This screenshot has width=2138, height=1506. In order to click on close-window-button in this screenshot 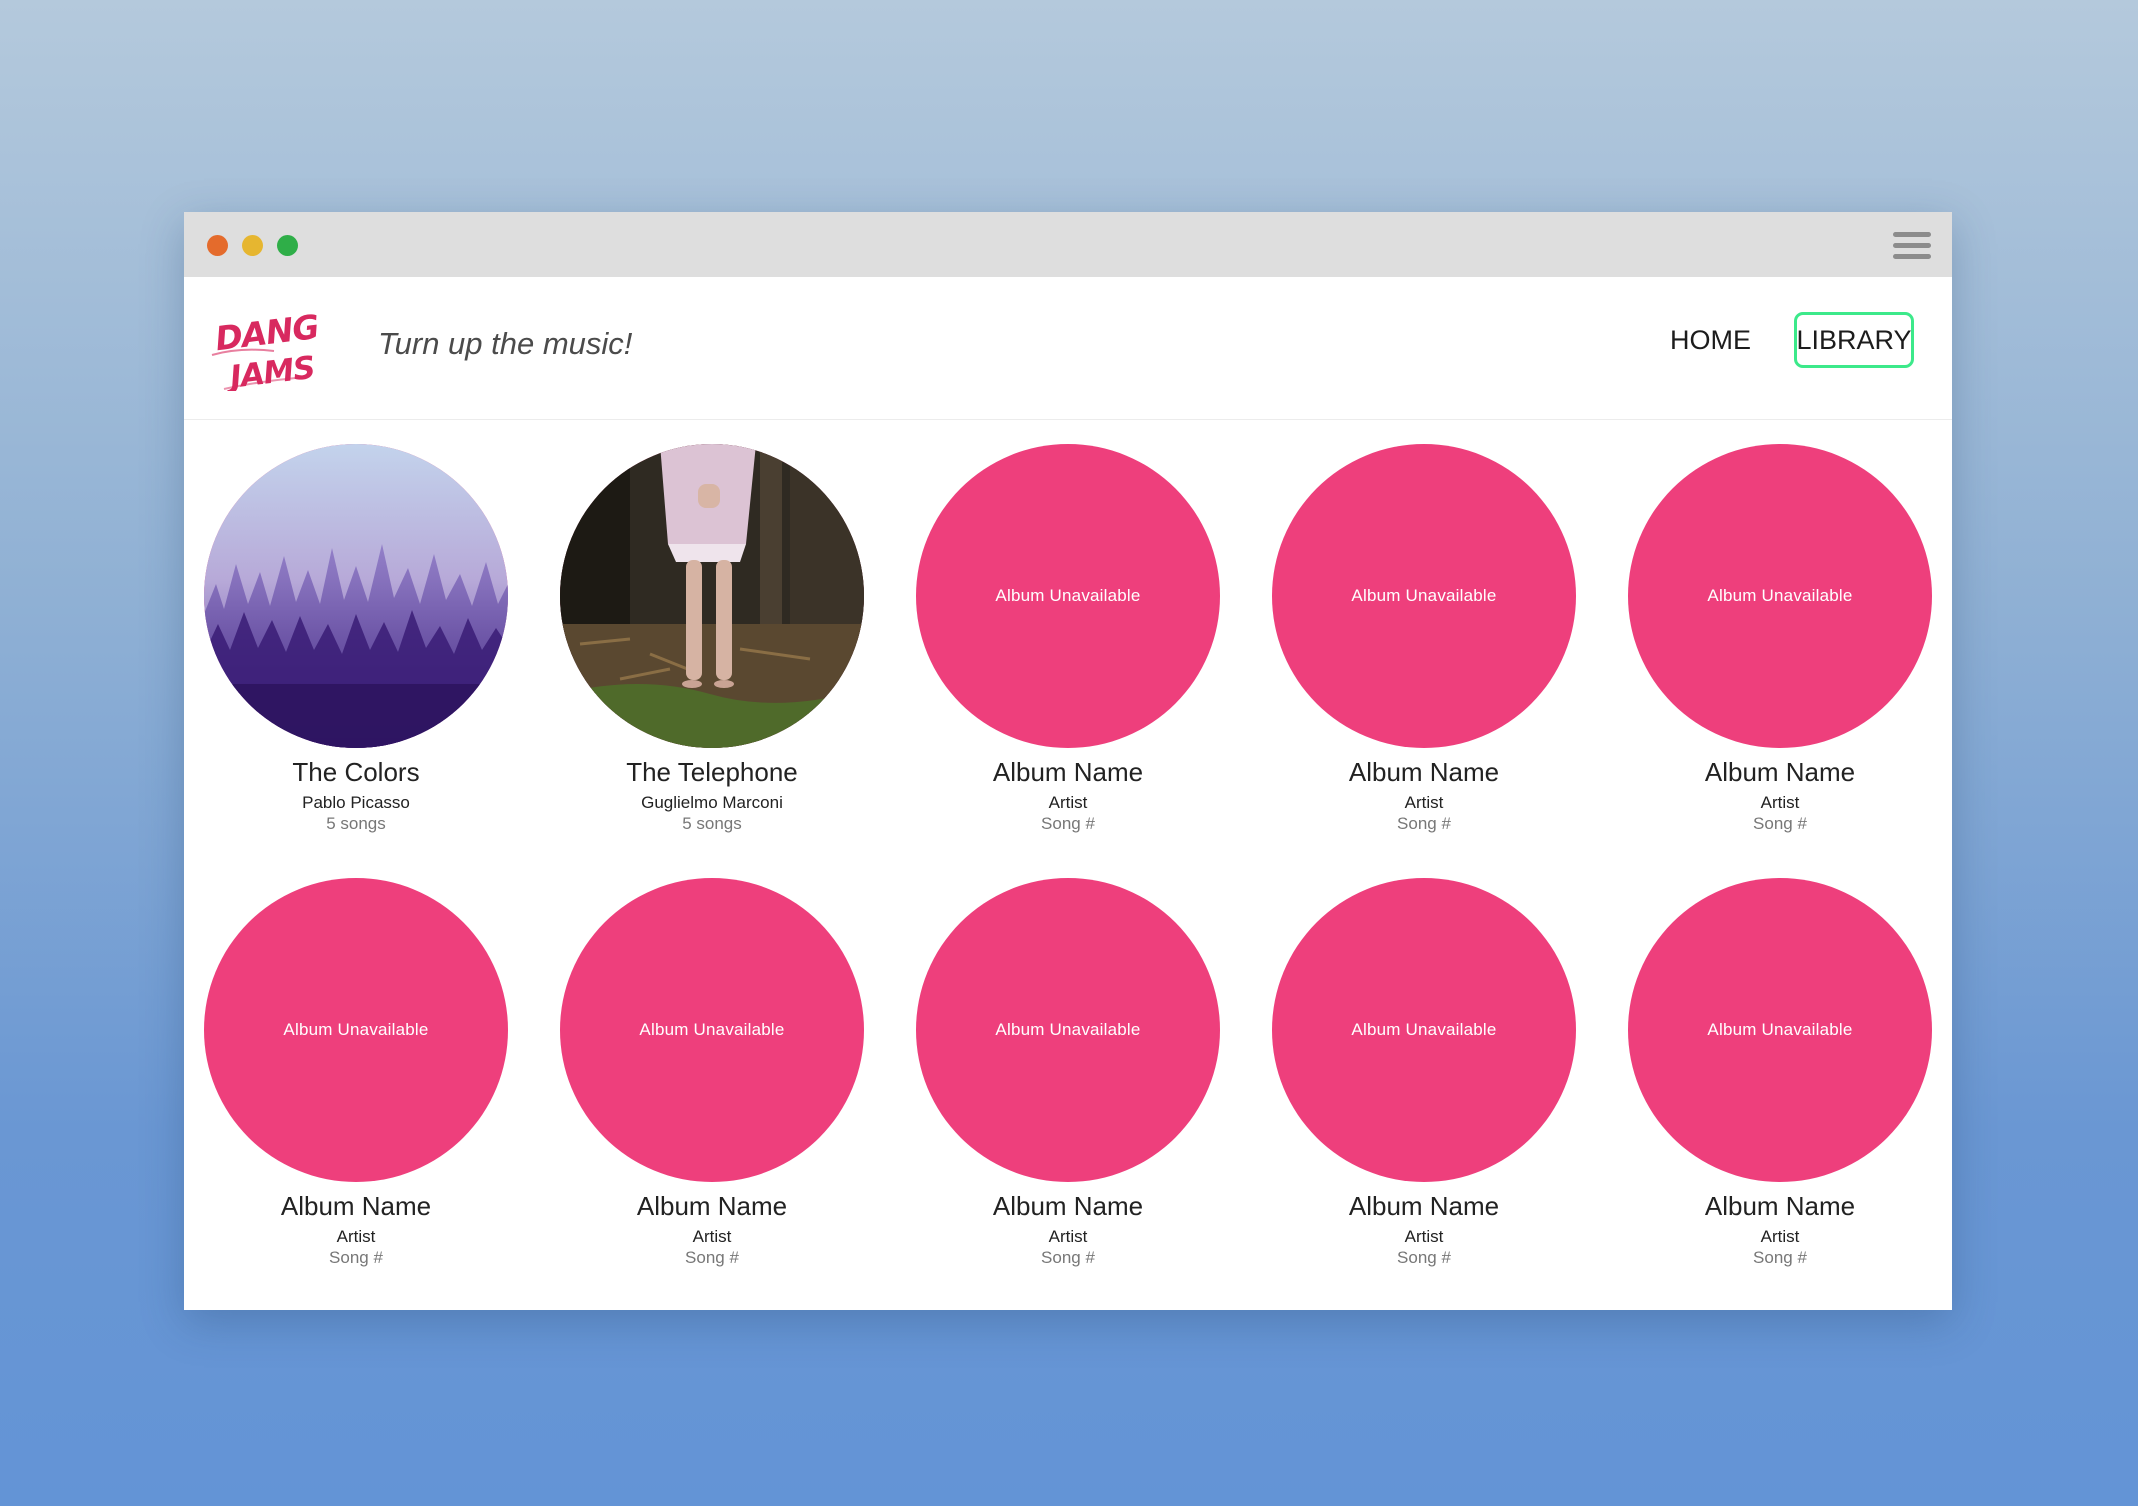, I will do `click(217, 245)`.